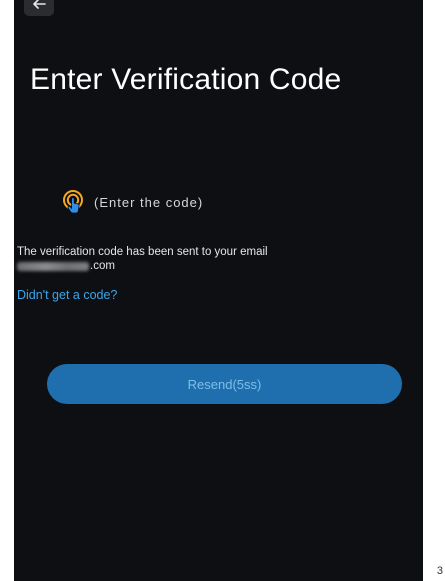  Describe the element at coordinates (149, 202) in the screenshot. I see `hint-text: (Enter the code)` at that location.